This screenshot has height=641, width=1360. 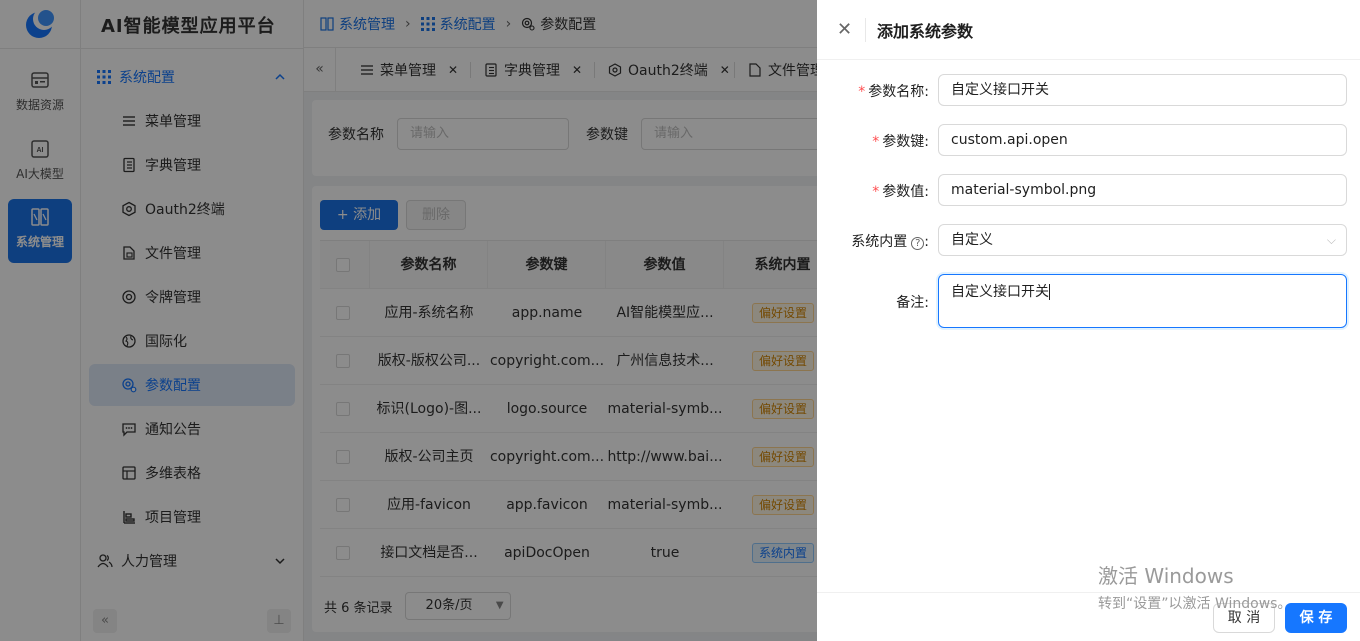 I want to click on remark-label: 备注:, so click(x=912, y=303).